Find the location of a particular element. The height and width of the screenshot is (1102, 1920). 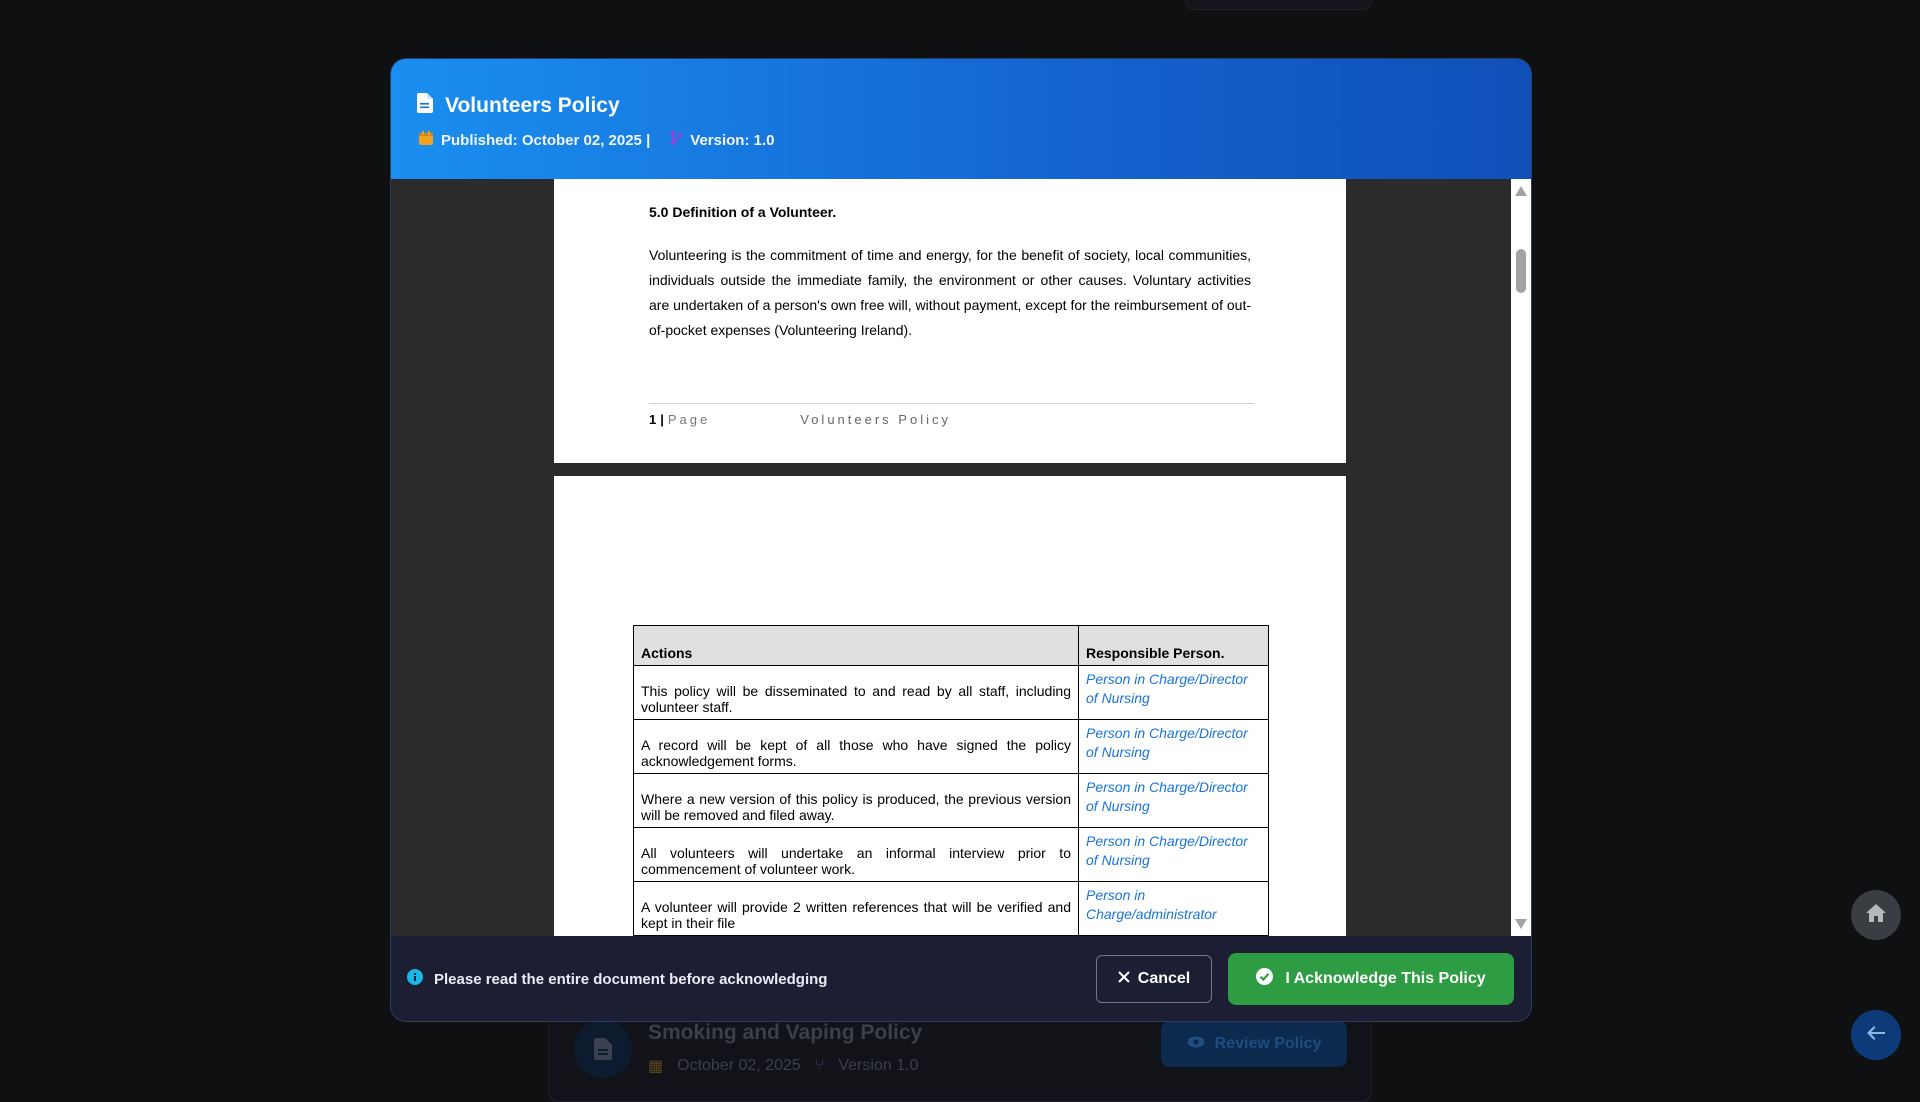

home-icon is located at coordinates (1876, 915).